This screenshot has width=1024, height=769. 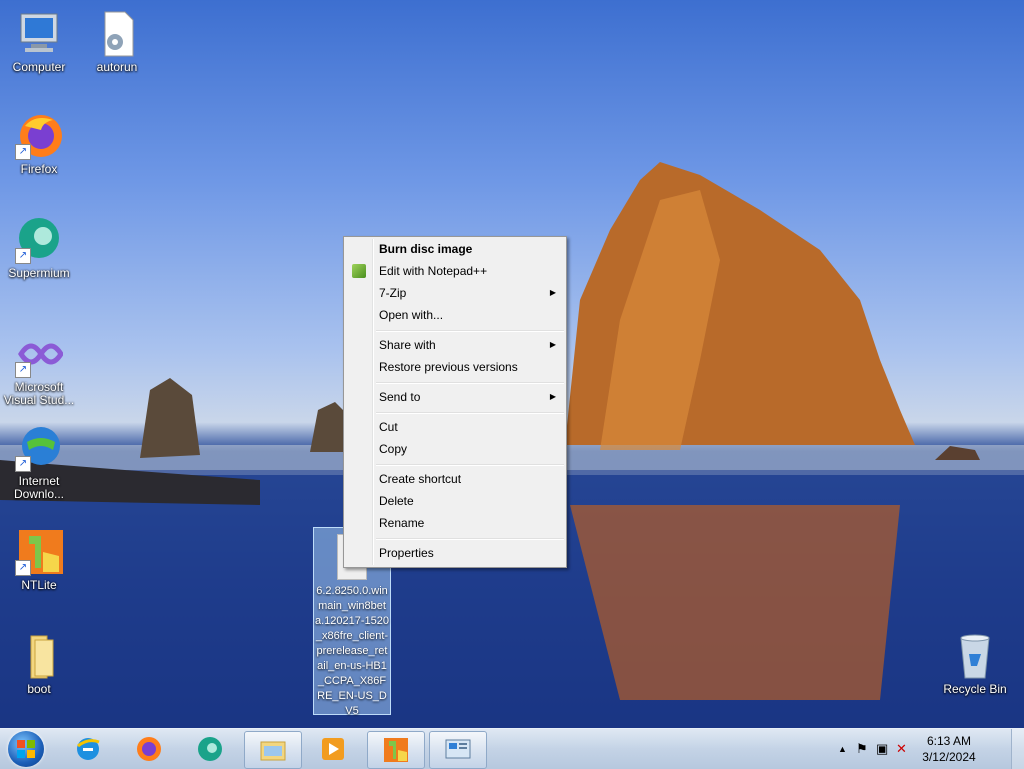 I want to click on folder-icon, so click(x=39, y=656).